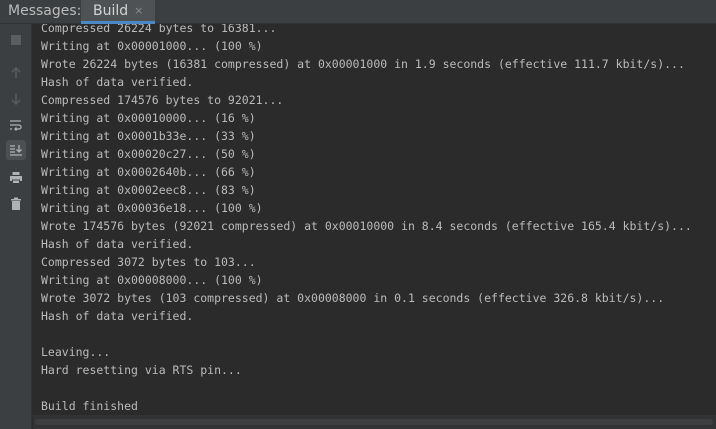 The height and width of the screenshot is (429, 716). I want to click on console-line: Writing at 0x00010000... (16 %), so click(148, 118).